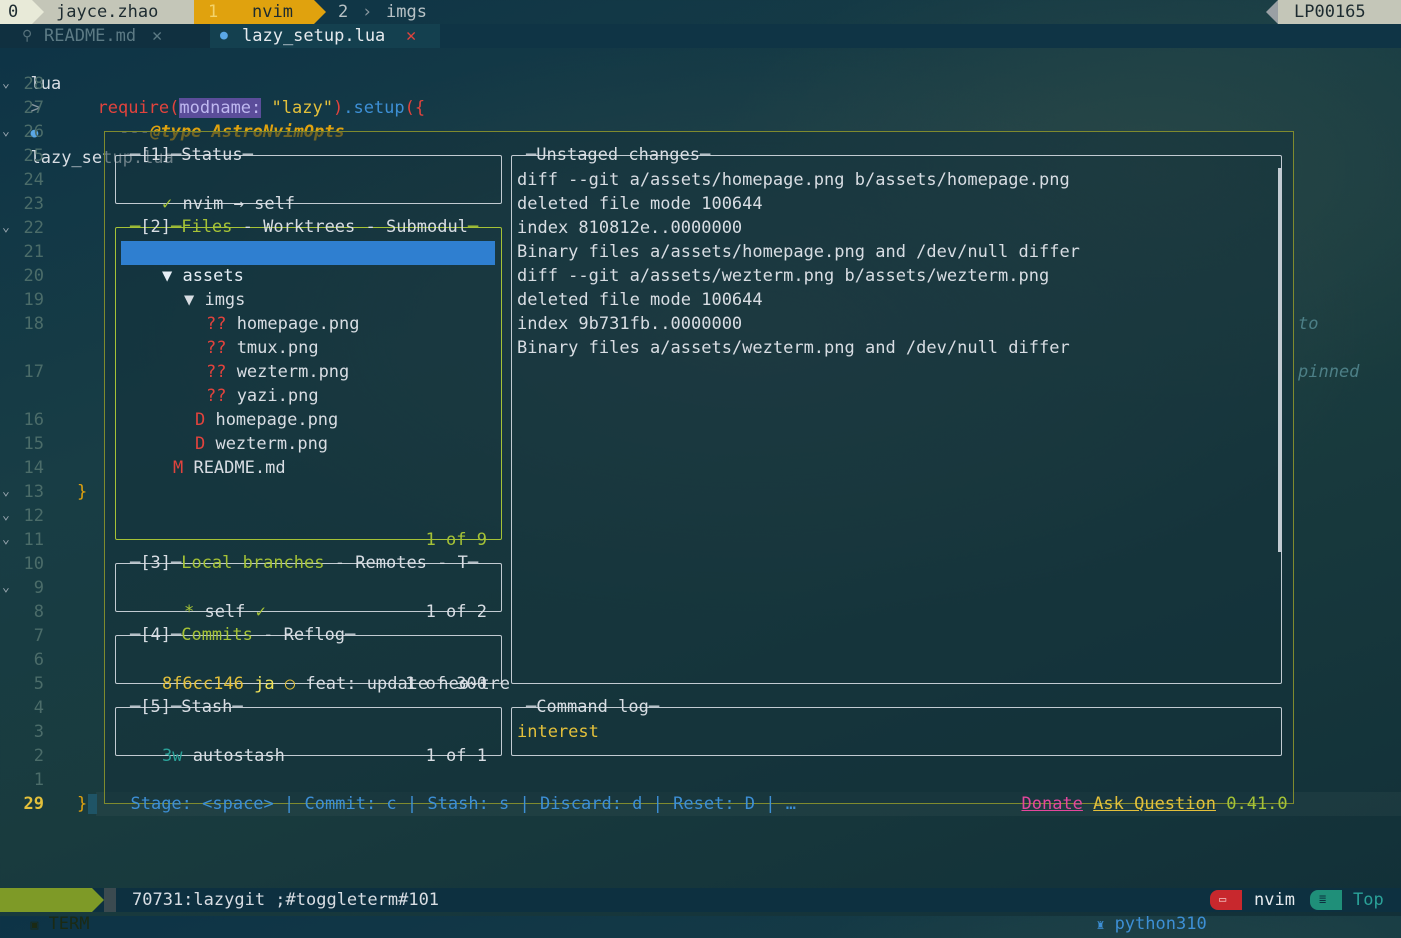 Image resolution: width=1401 pixels, height=938 pixels. What do you see at coordinates (38, 684) in the screenshot?
I see `line-number: 5` at bounding box center [38, 684].